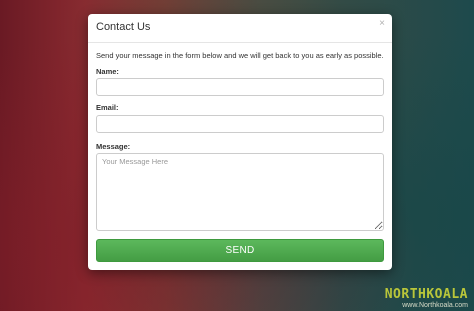  I want to click on message-label: Message:, so click(113, 146).